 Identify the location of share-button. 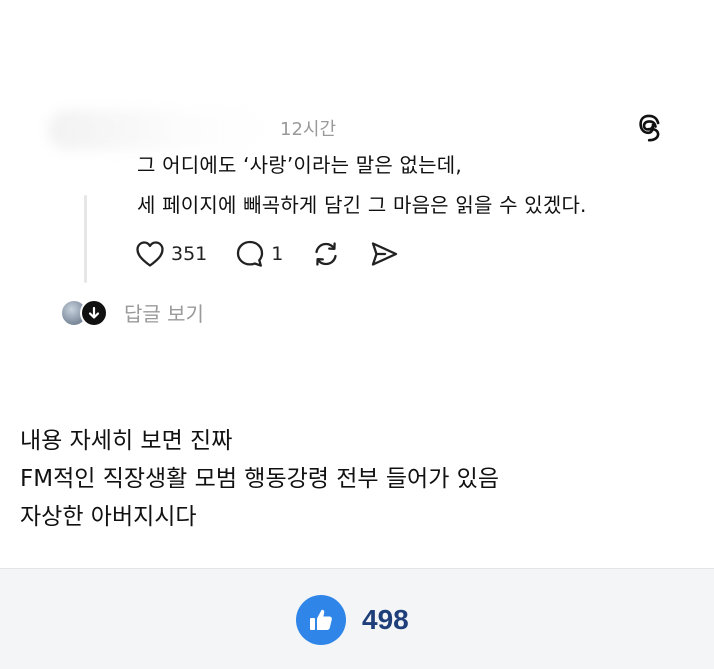
(384, 254).